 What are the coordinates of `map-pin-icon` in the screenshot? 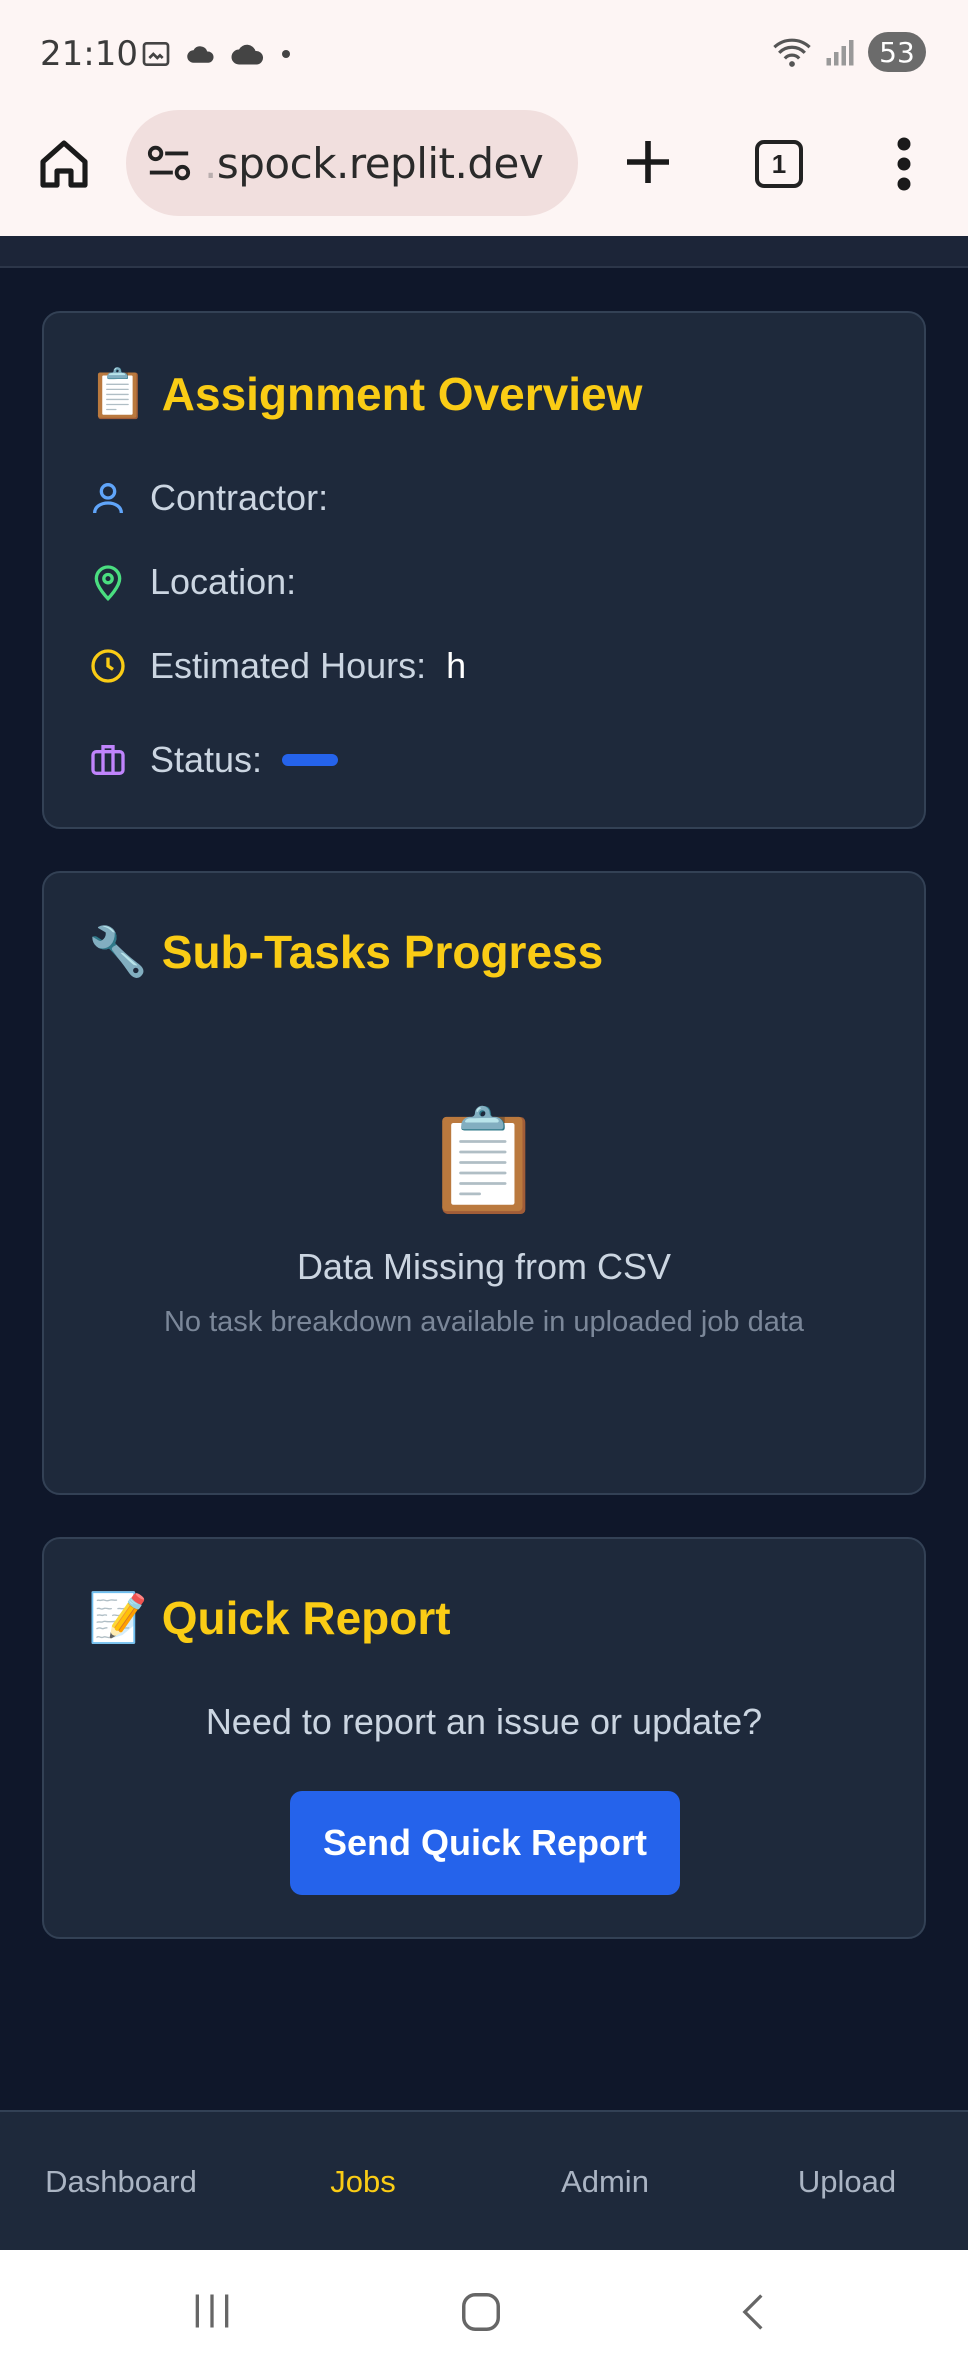 It's located at (108, 583).